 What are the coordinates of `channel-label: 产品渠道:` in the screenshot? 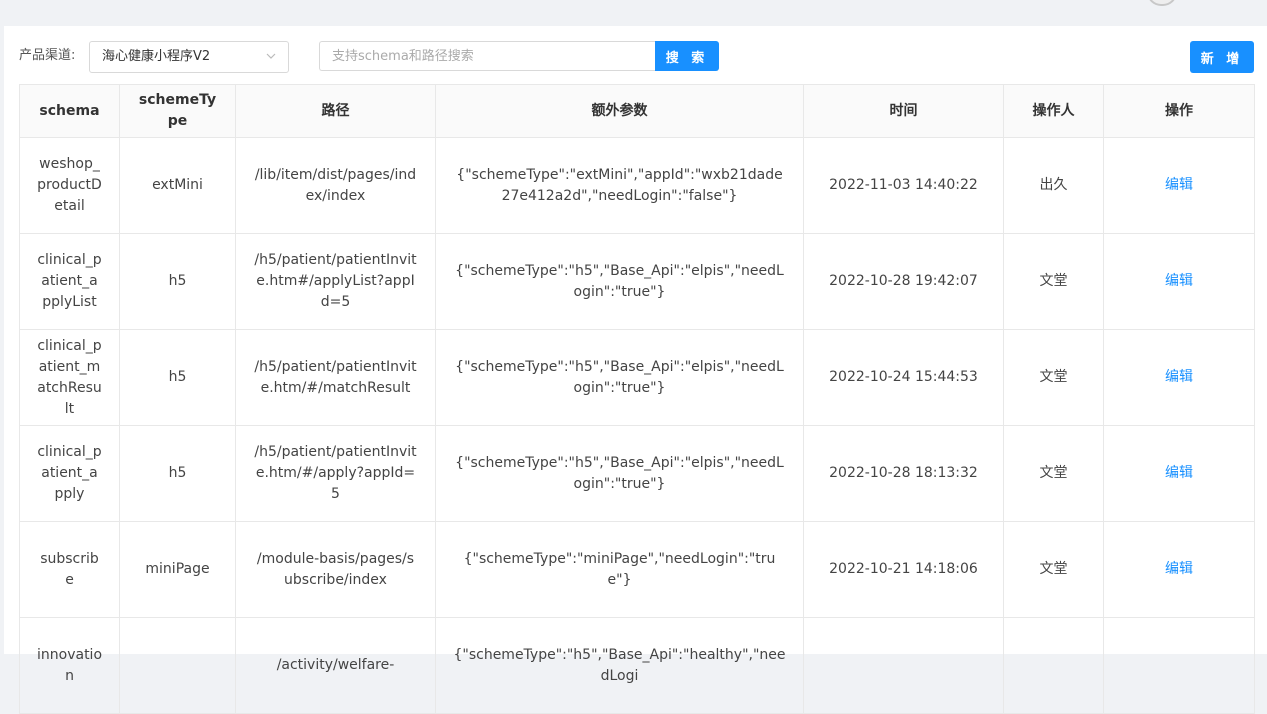 It's located at (47, 55).